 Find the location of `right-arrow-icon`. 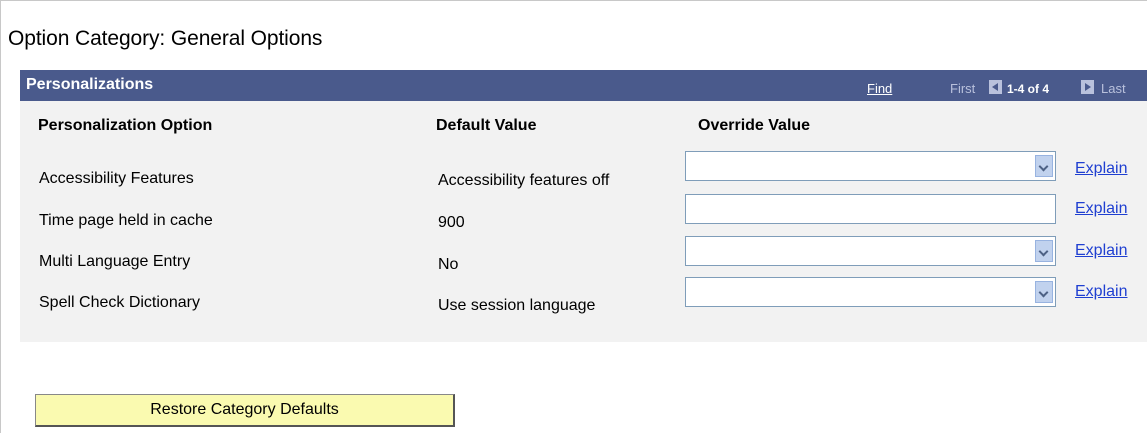

right-arrow-icon is located at coordinates (1087, 87).